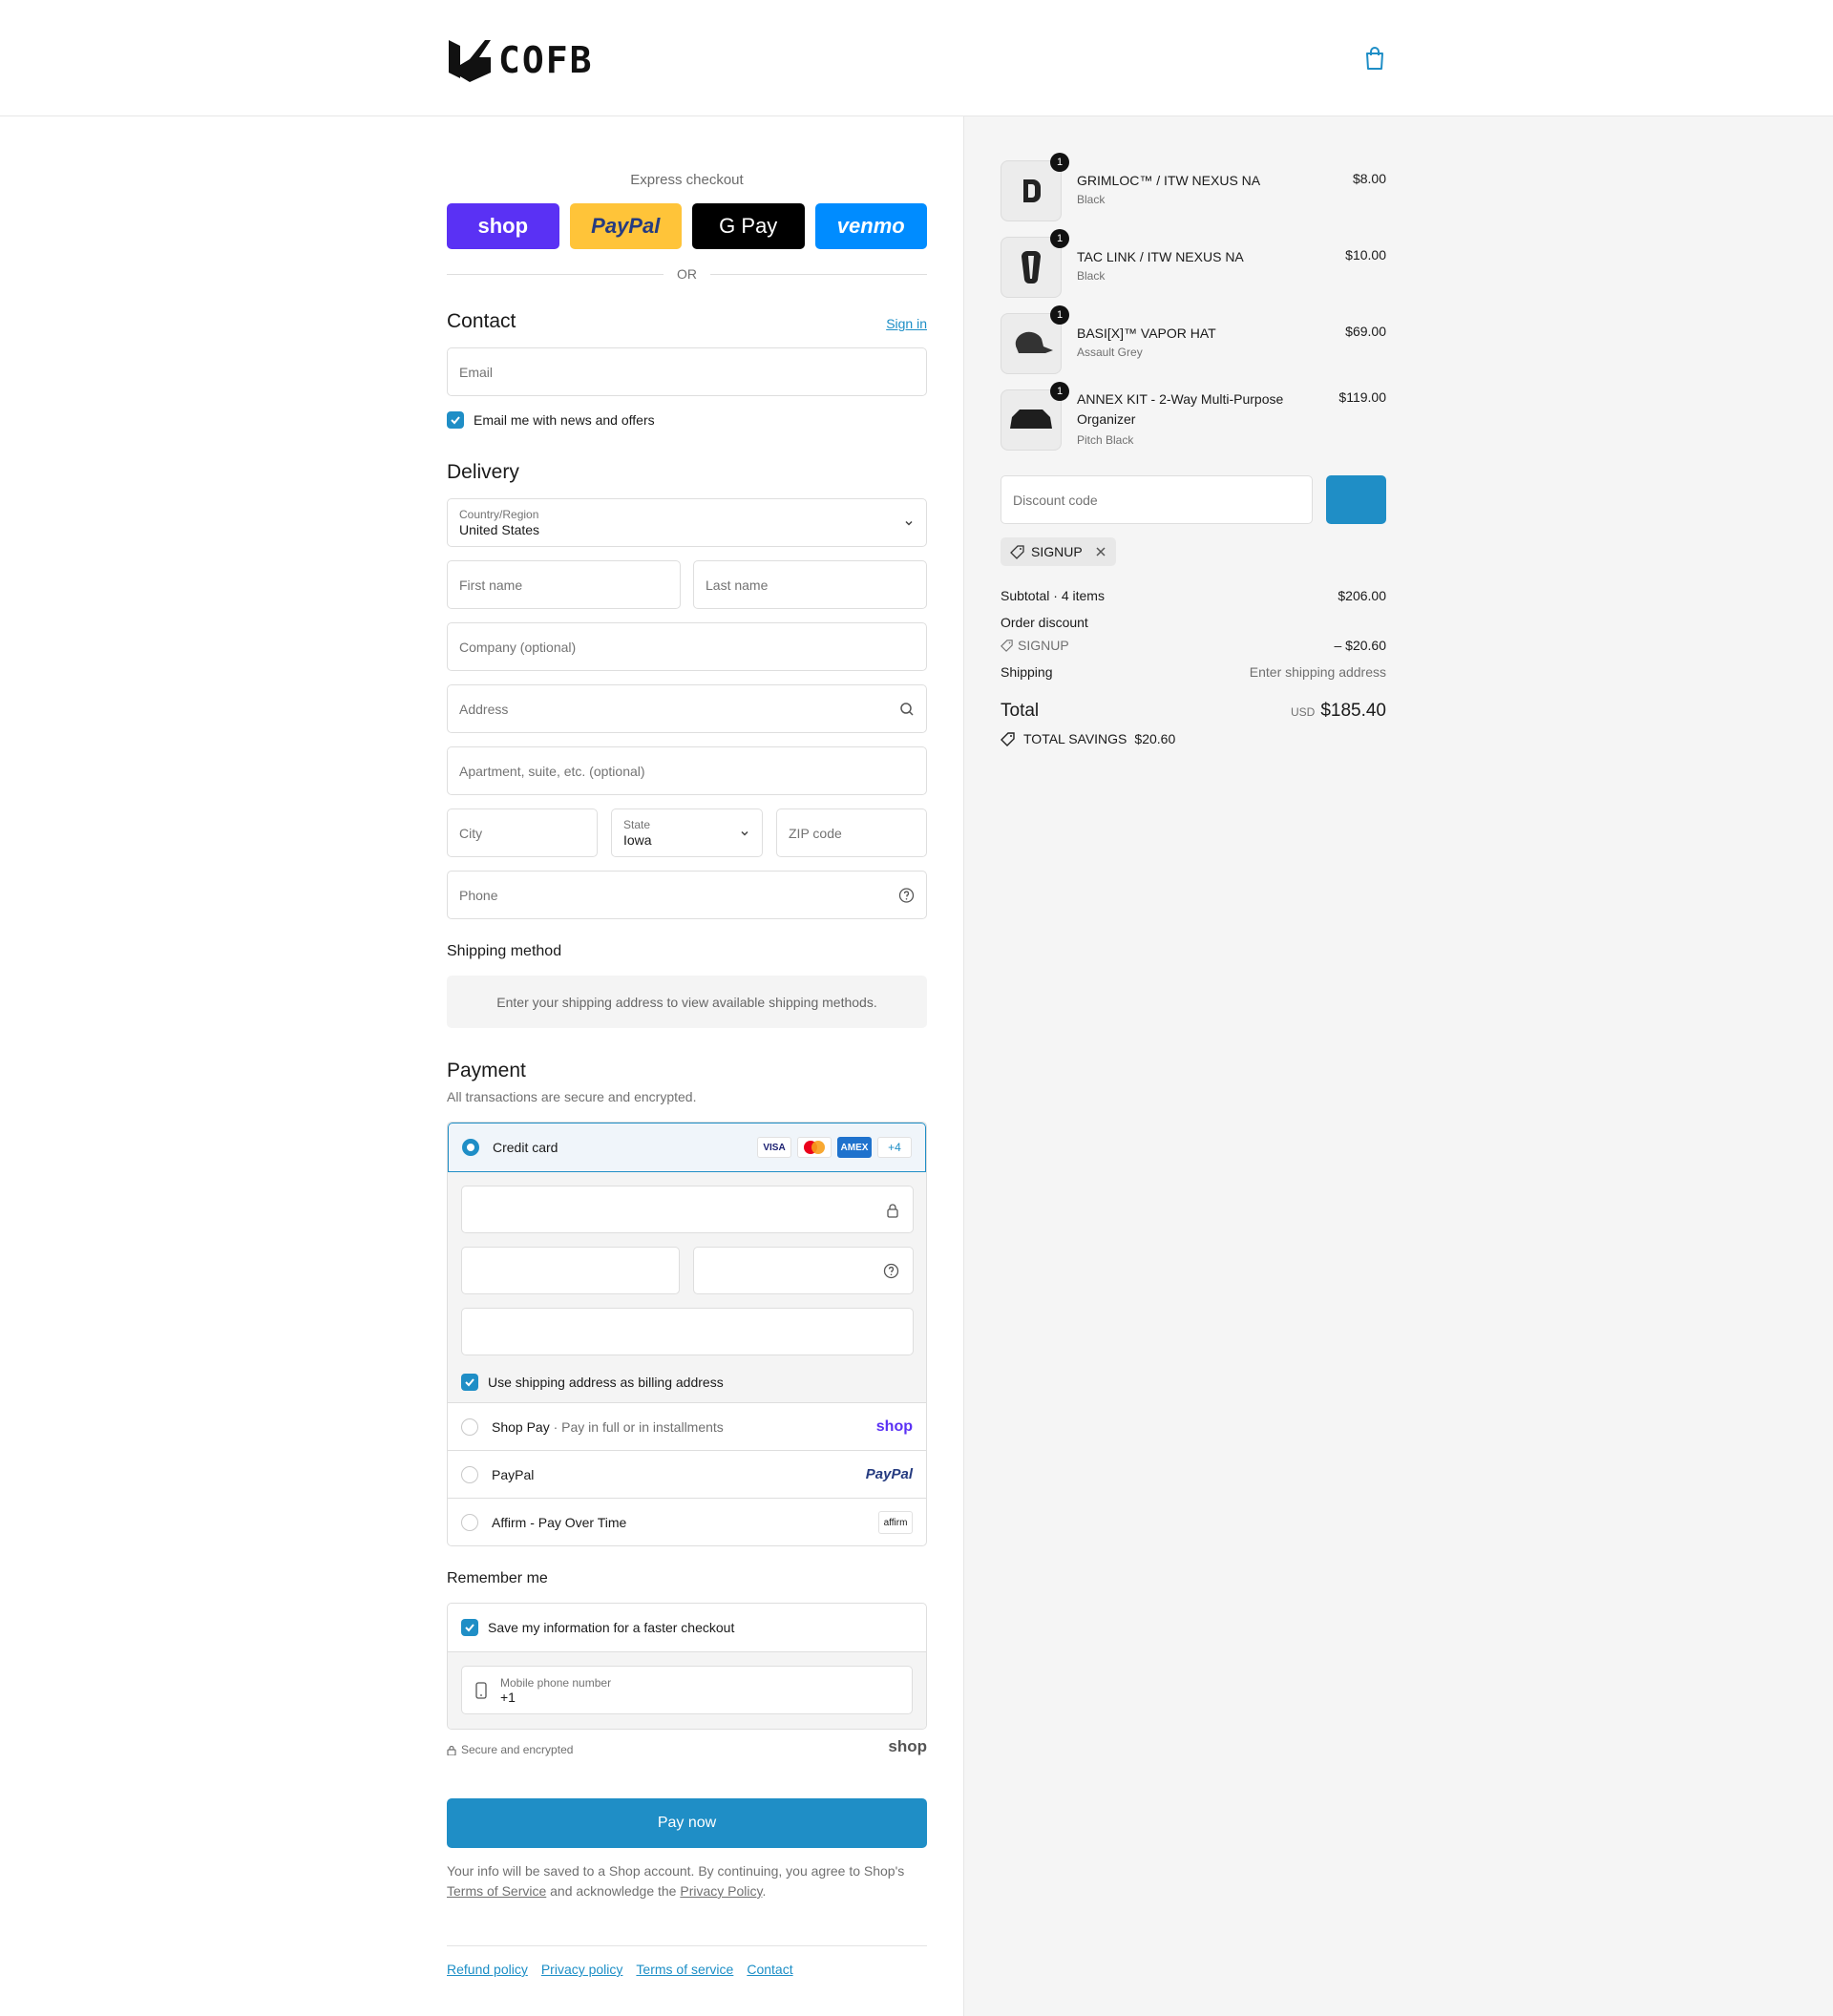  Describe the element at coordinates (687, 1521) in the screenshot. I see `affirm-option: Affirm - Pay Over Time affirm` at that location.